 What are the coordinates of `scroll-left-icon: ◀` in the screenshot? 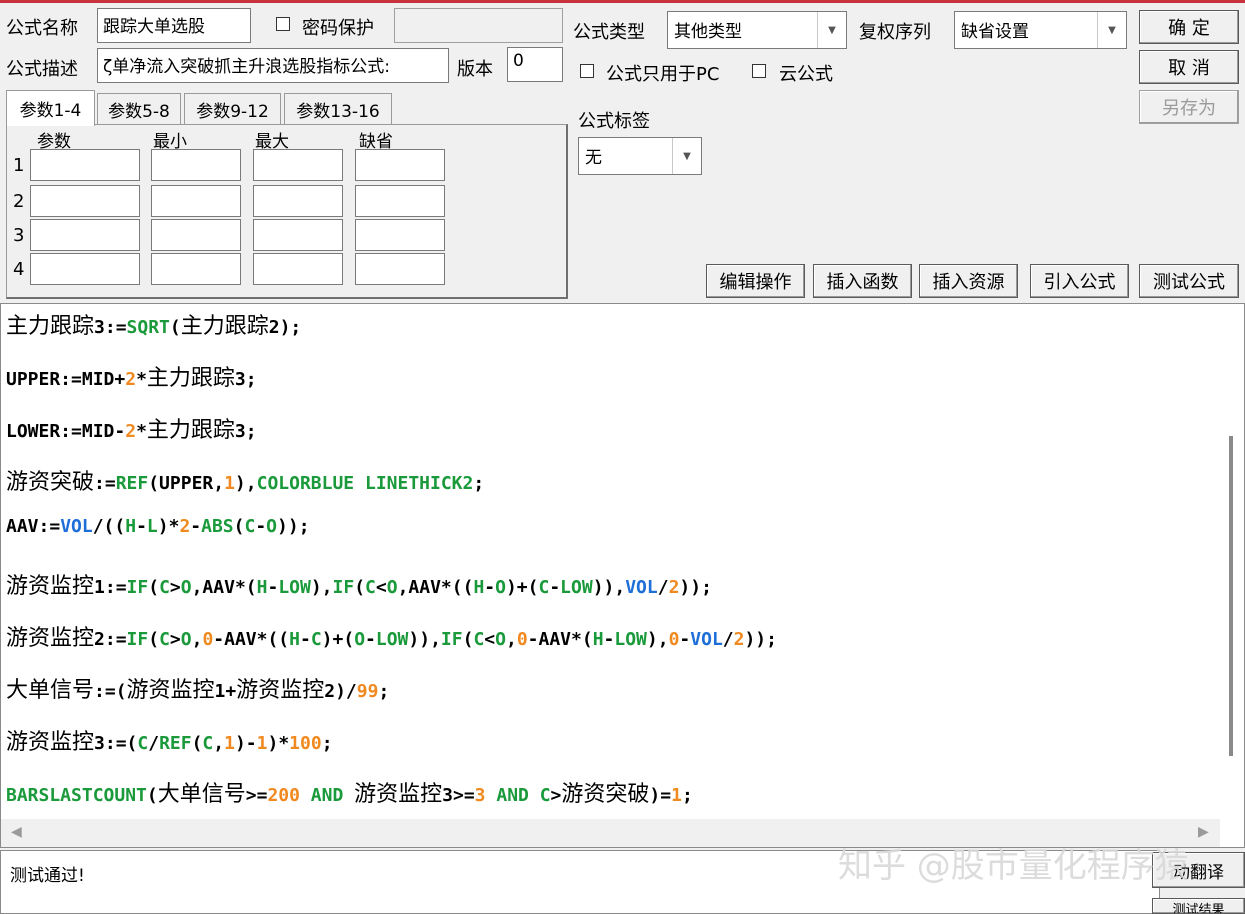 It's located at (16, 832).